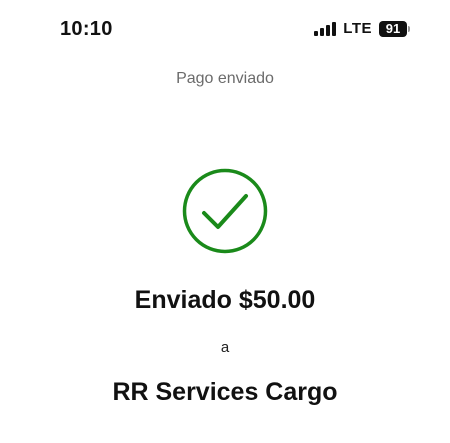  I want to click on checkmark-circle-icon, so click(225, 211).